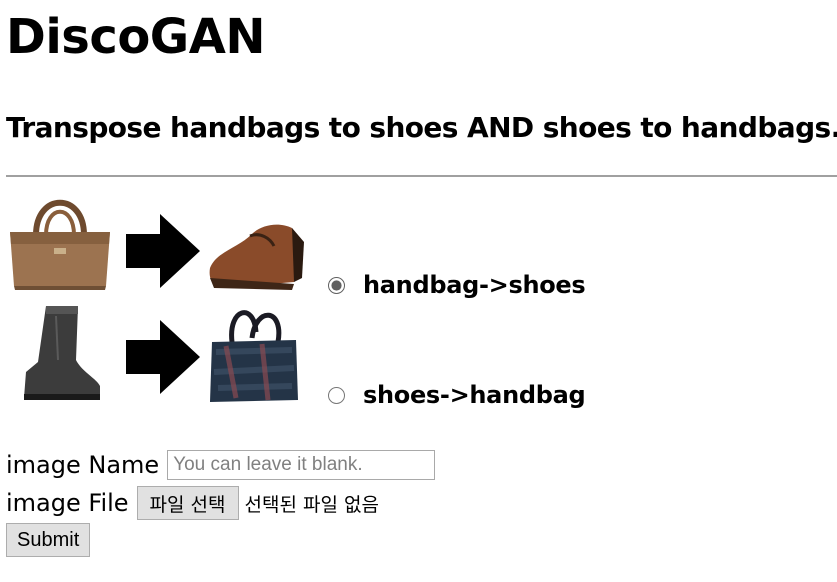  I want to click on image-file-label: image File, so click(67, 503).